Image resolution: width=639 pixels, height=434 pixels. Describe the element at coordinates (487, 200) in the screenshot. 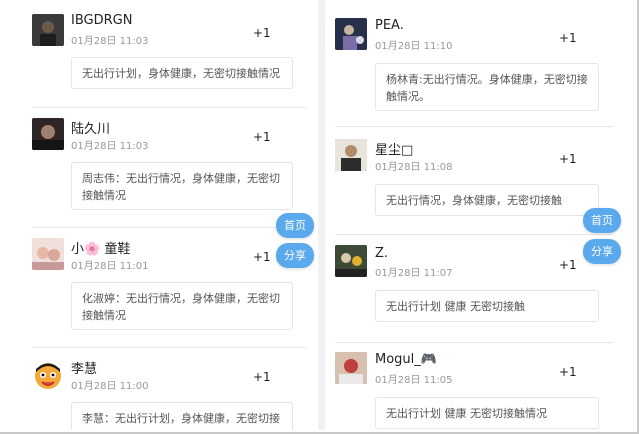

I see `comment-box: 无出行情况，身体健康，无密切接触` at that location.